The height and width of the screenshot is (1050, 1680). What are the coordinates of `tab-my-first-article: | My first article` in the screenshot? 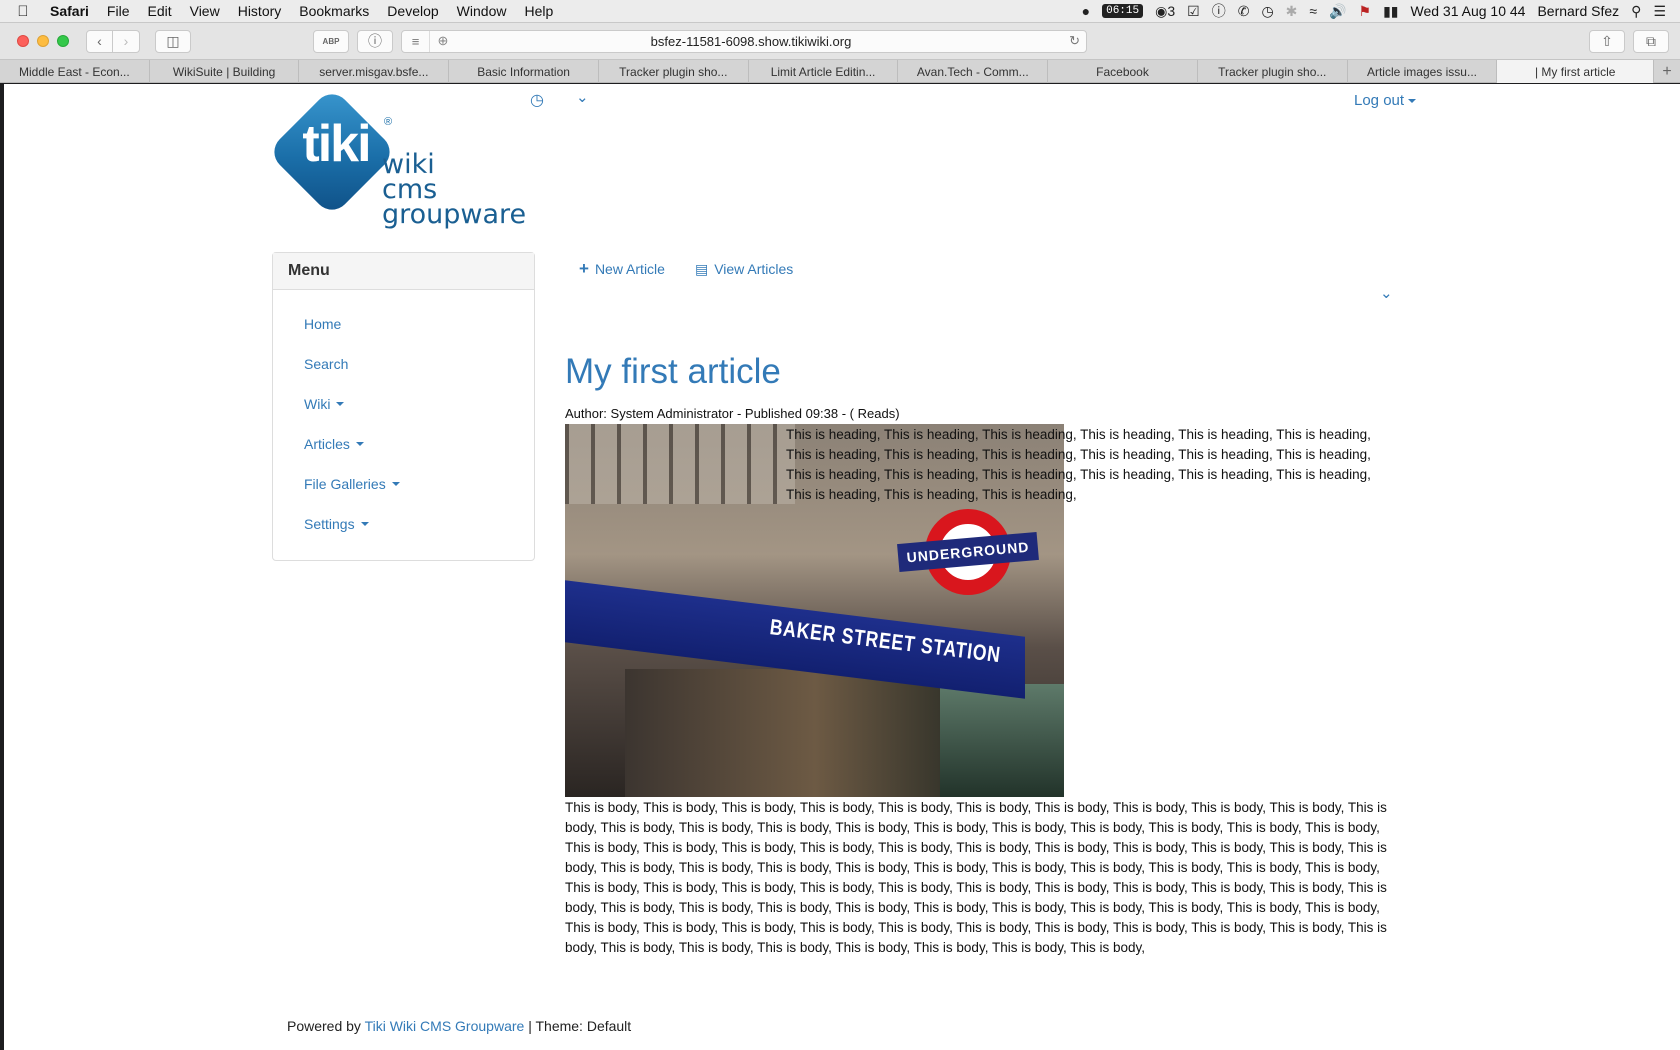 It's located at (1576, 71).